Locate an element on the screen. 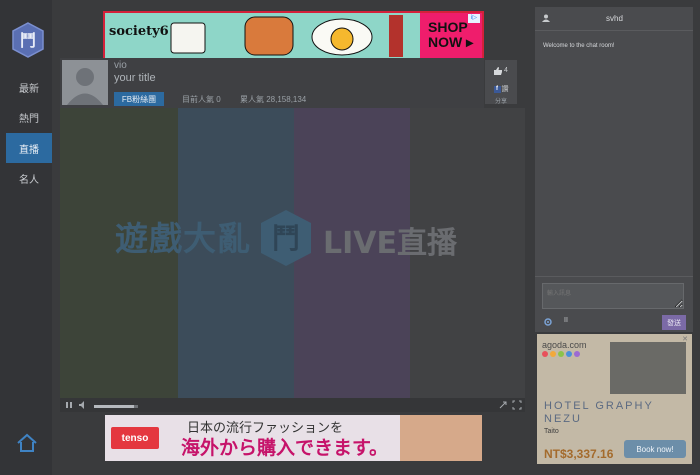  fb-like-label: 讚 is located at coordinates (505, 89).